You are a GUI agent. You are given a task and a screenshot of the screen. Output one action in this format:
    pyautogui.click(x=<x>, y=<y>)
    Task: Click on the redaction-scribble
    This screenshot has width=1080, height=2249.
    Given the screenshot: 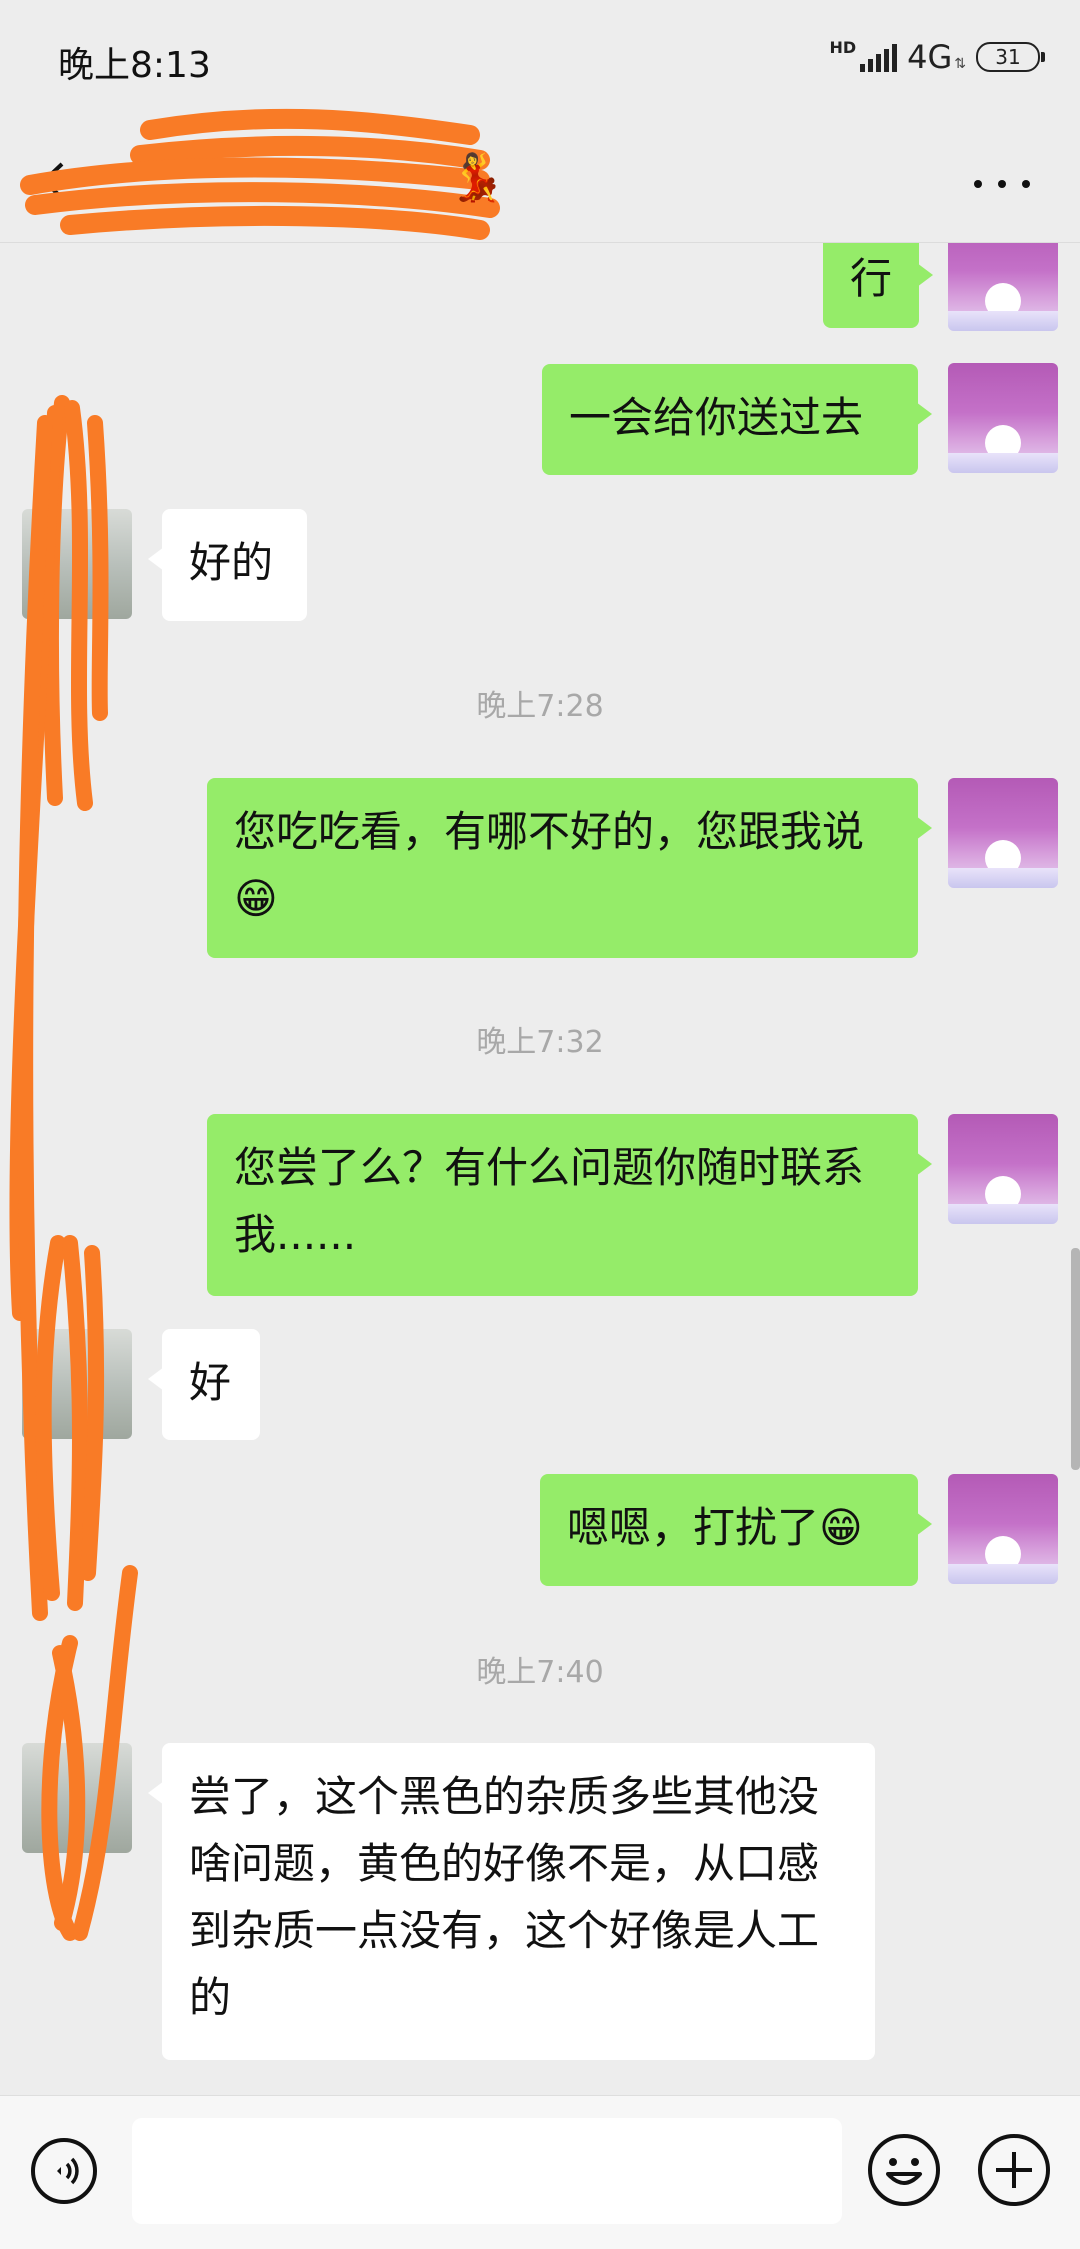 What is the action you would take?
    pyautogui.click(x=260, y=174)
    